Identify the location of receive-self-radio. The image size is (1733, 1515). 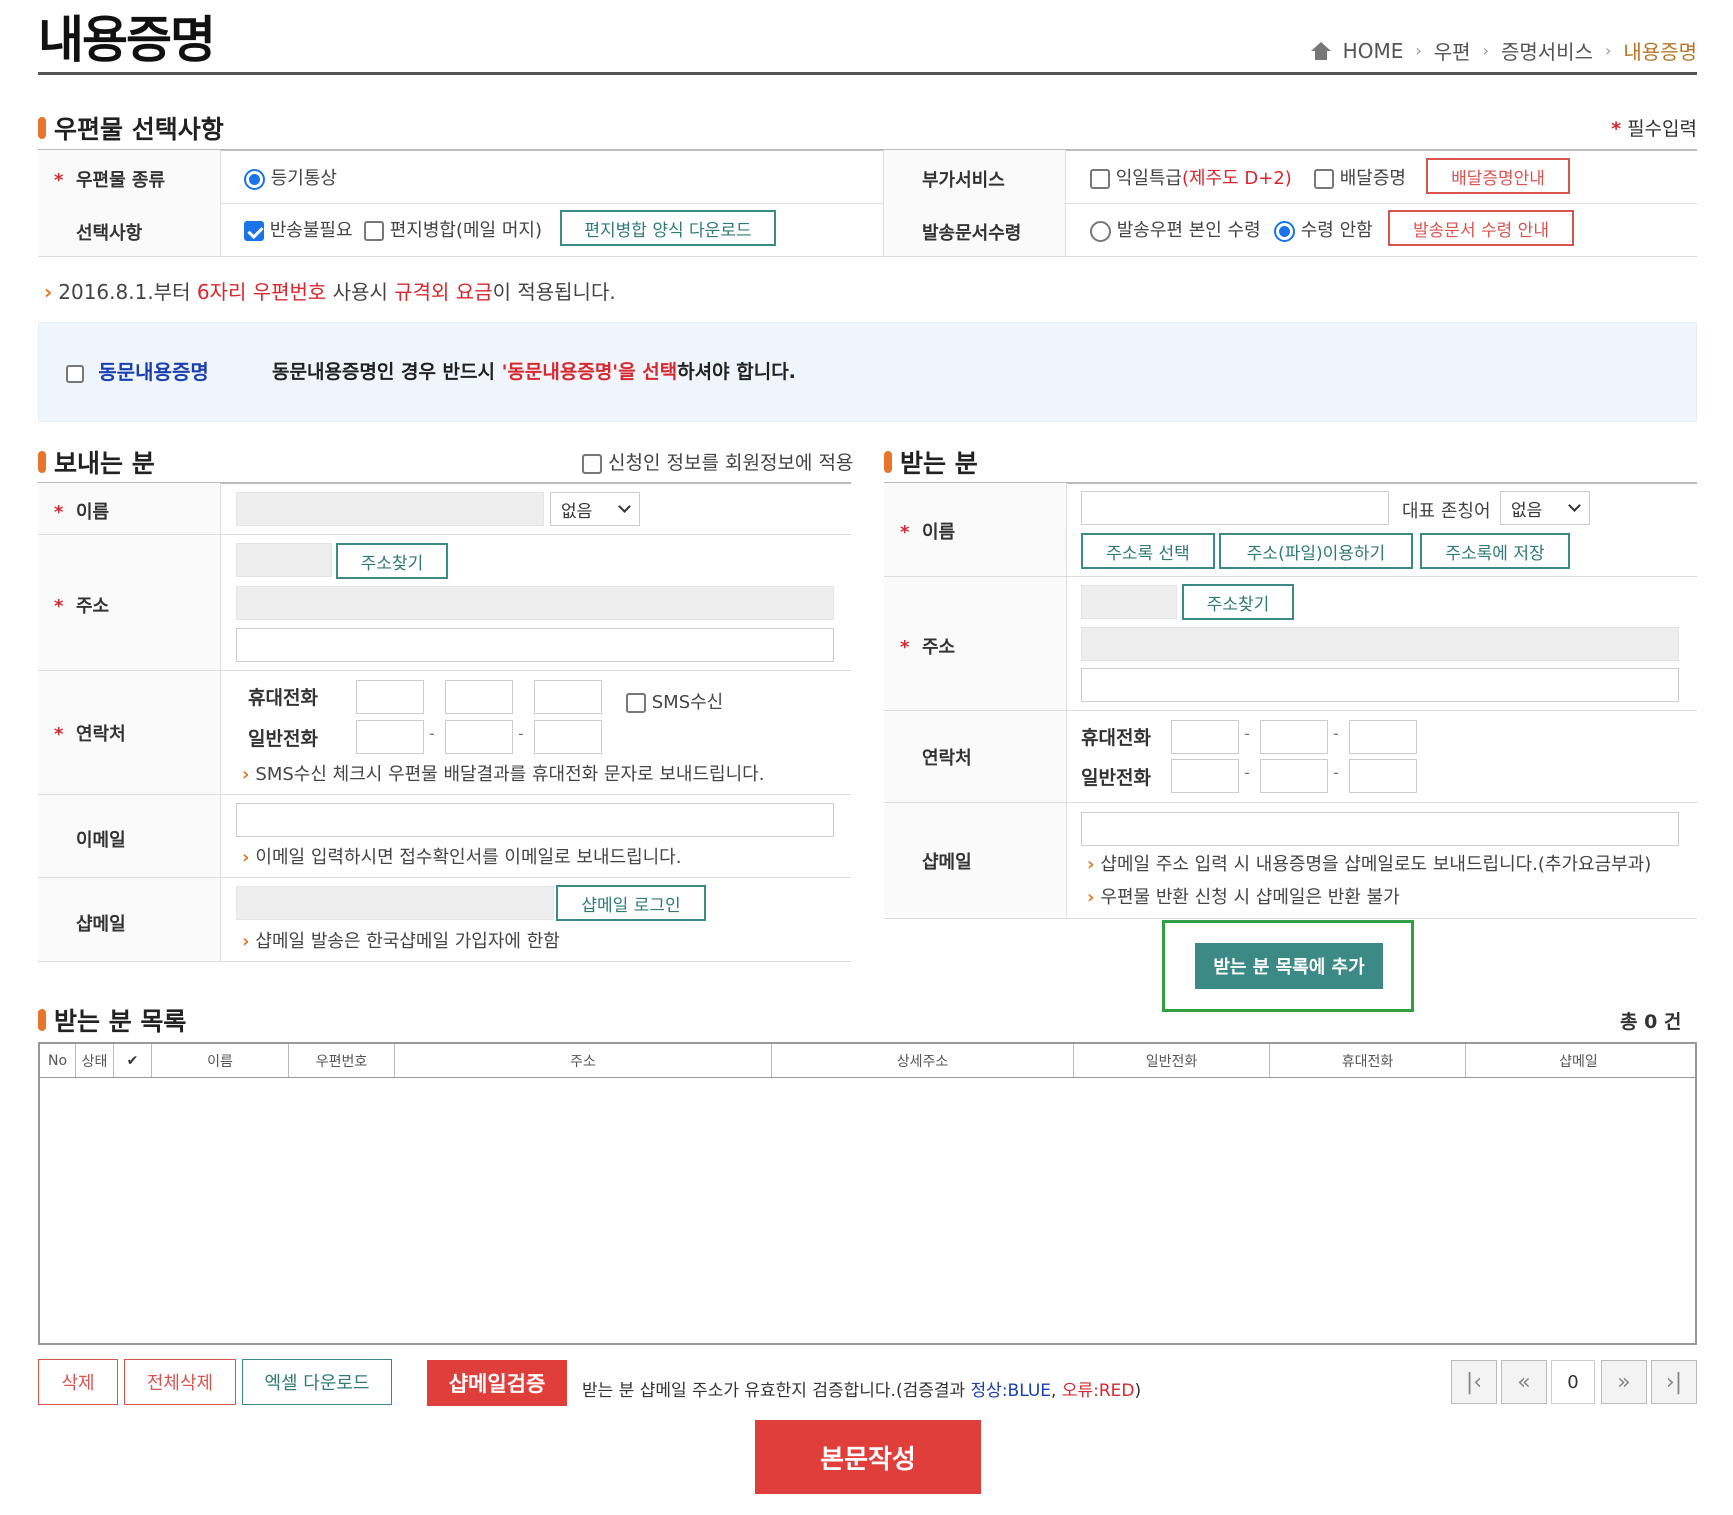
(1100, 231).